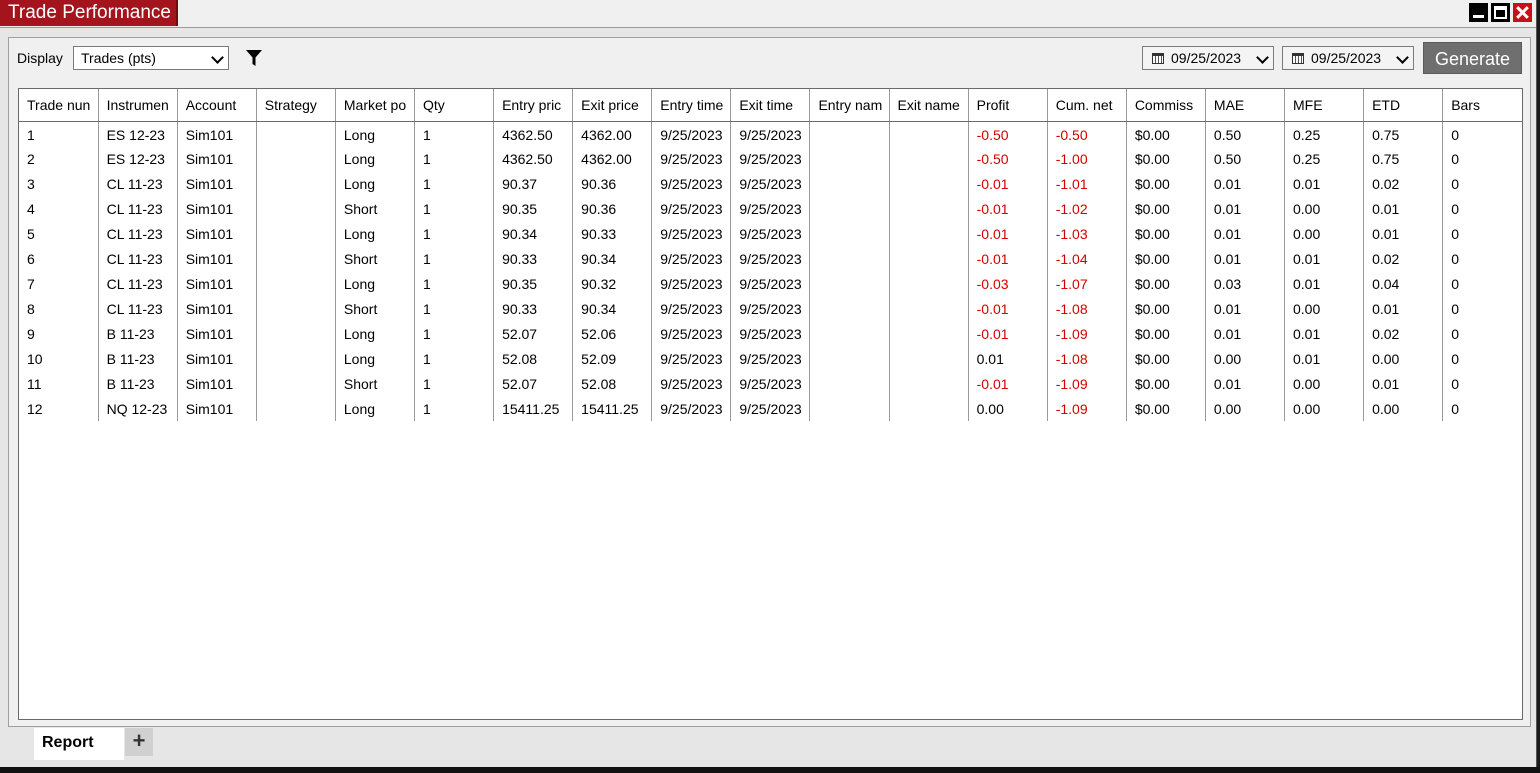 The image size is (1540, 773). What do you see at coordinates (254, 58) in the screenshot?
I see `filter-icon` at bounding box center [254, 58].